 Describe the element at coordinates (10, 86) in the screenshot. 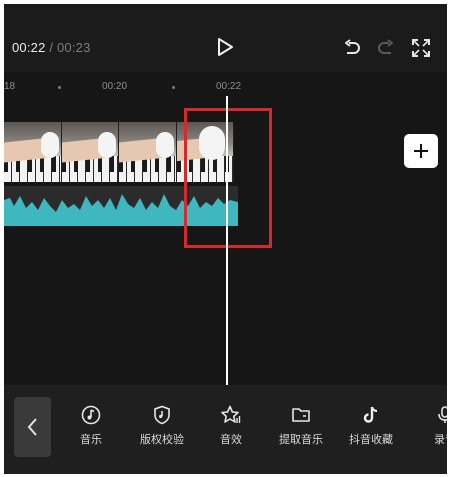

I see `ruler-label: 18` at that location.